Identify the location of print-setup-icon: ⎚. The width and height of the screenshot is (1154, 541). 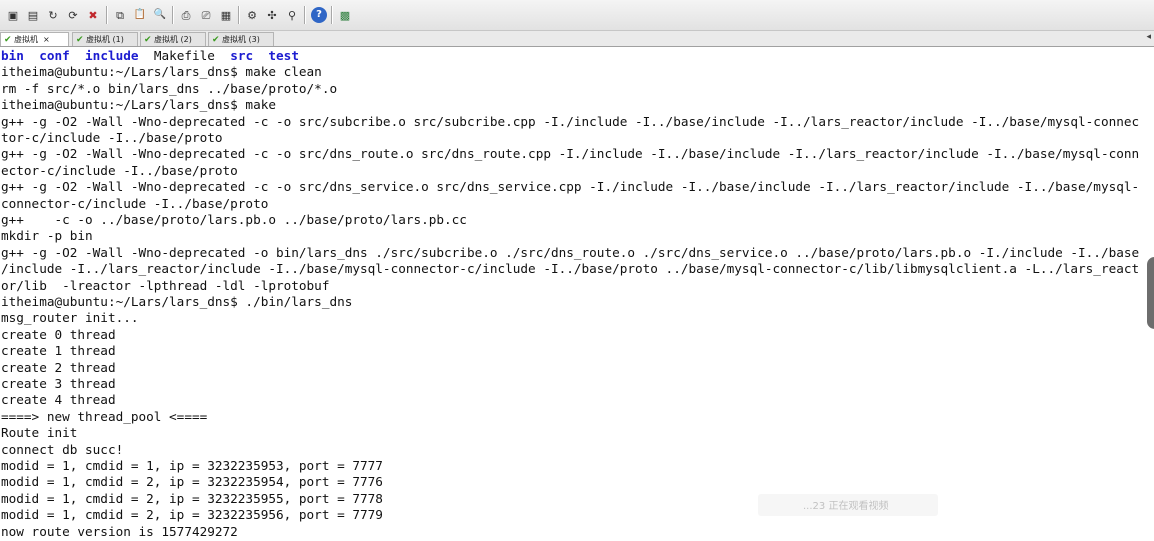
(206, 15).